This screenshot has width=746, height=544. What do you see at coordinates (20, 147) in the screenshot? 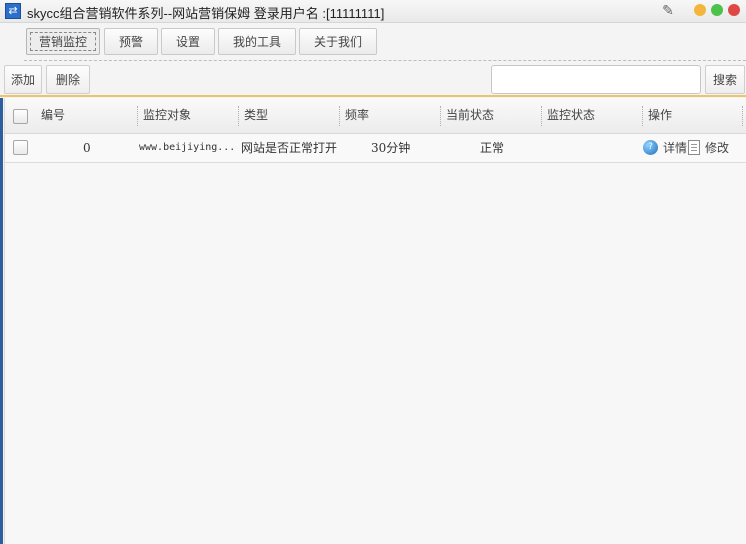
I see `row-checkbox` at bounding box center [20, 147].